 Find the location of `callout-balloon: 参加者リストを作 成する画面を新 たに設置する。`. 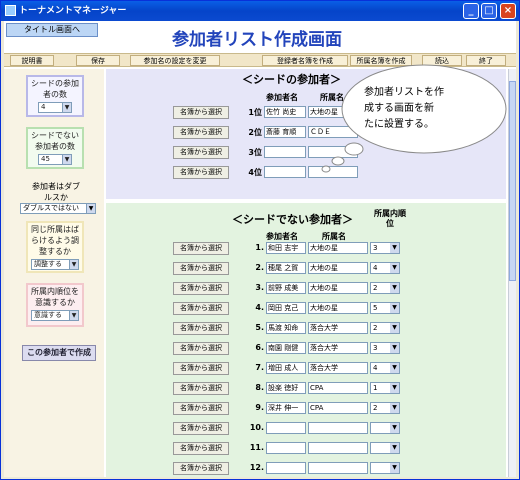

callout-balloon: 参加者リストを作 成する画面を新 たに設置する。 is located at coordinates (414, 118).